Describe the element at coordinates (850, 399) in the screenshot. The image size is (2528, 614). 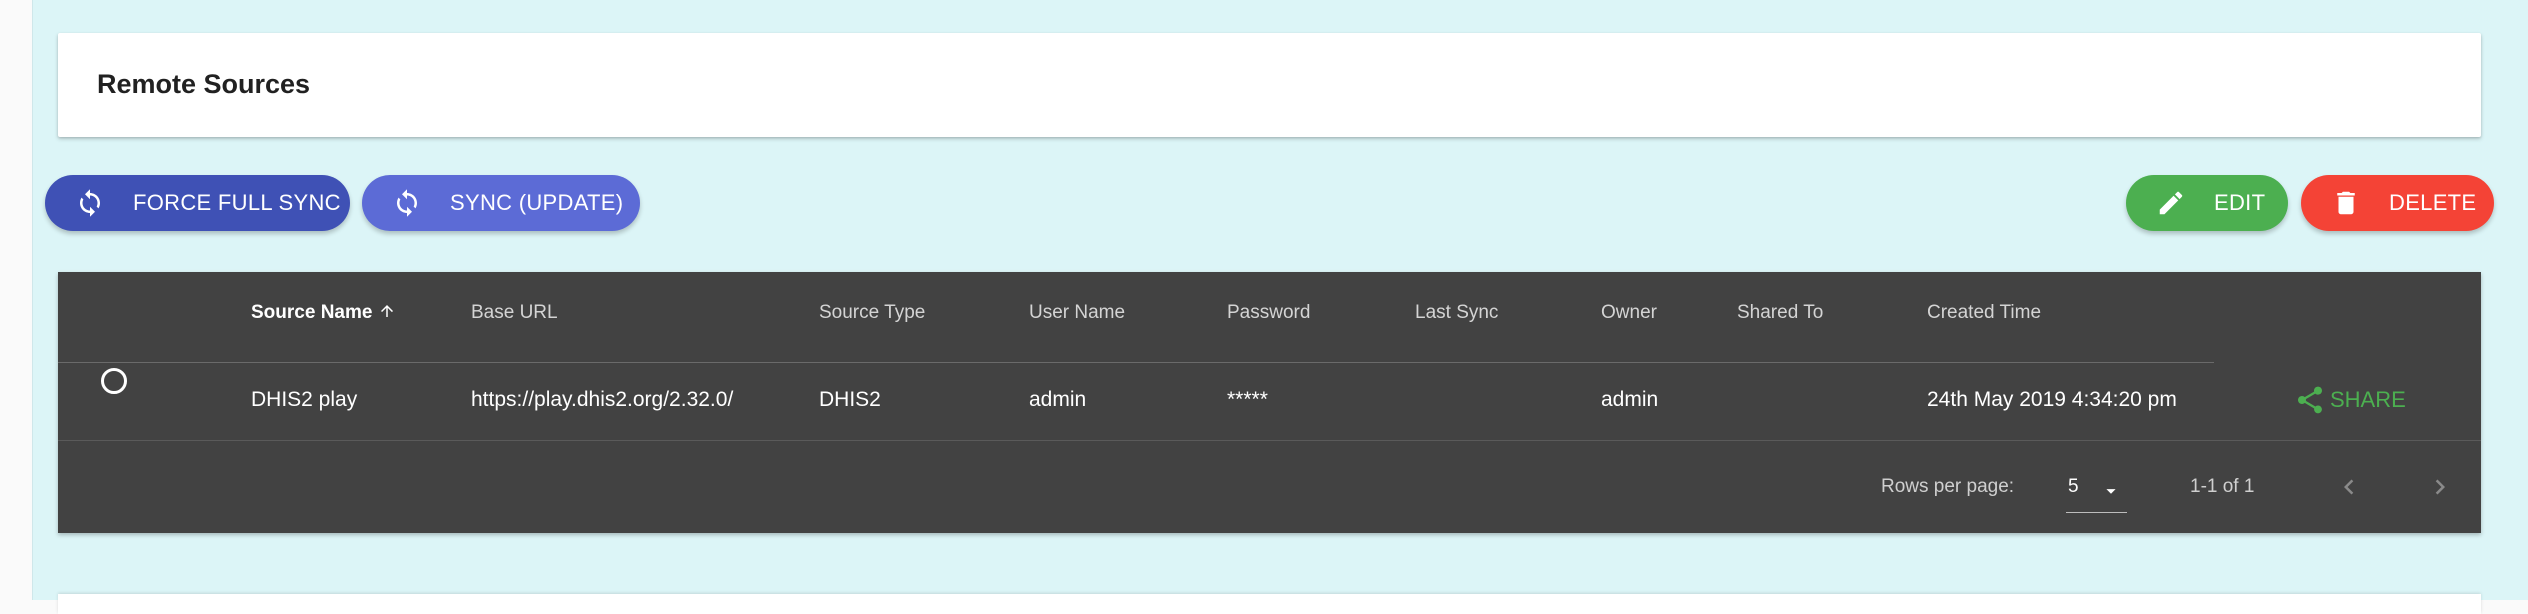
I see `cell-source-type: DHIS2` at that location.